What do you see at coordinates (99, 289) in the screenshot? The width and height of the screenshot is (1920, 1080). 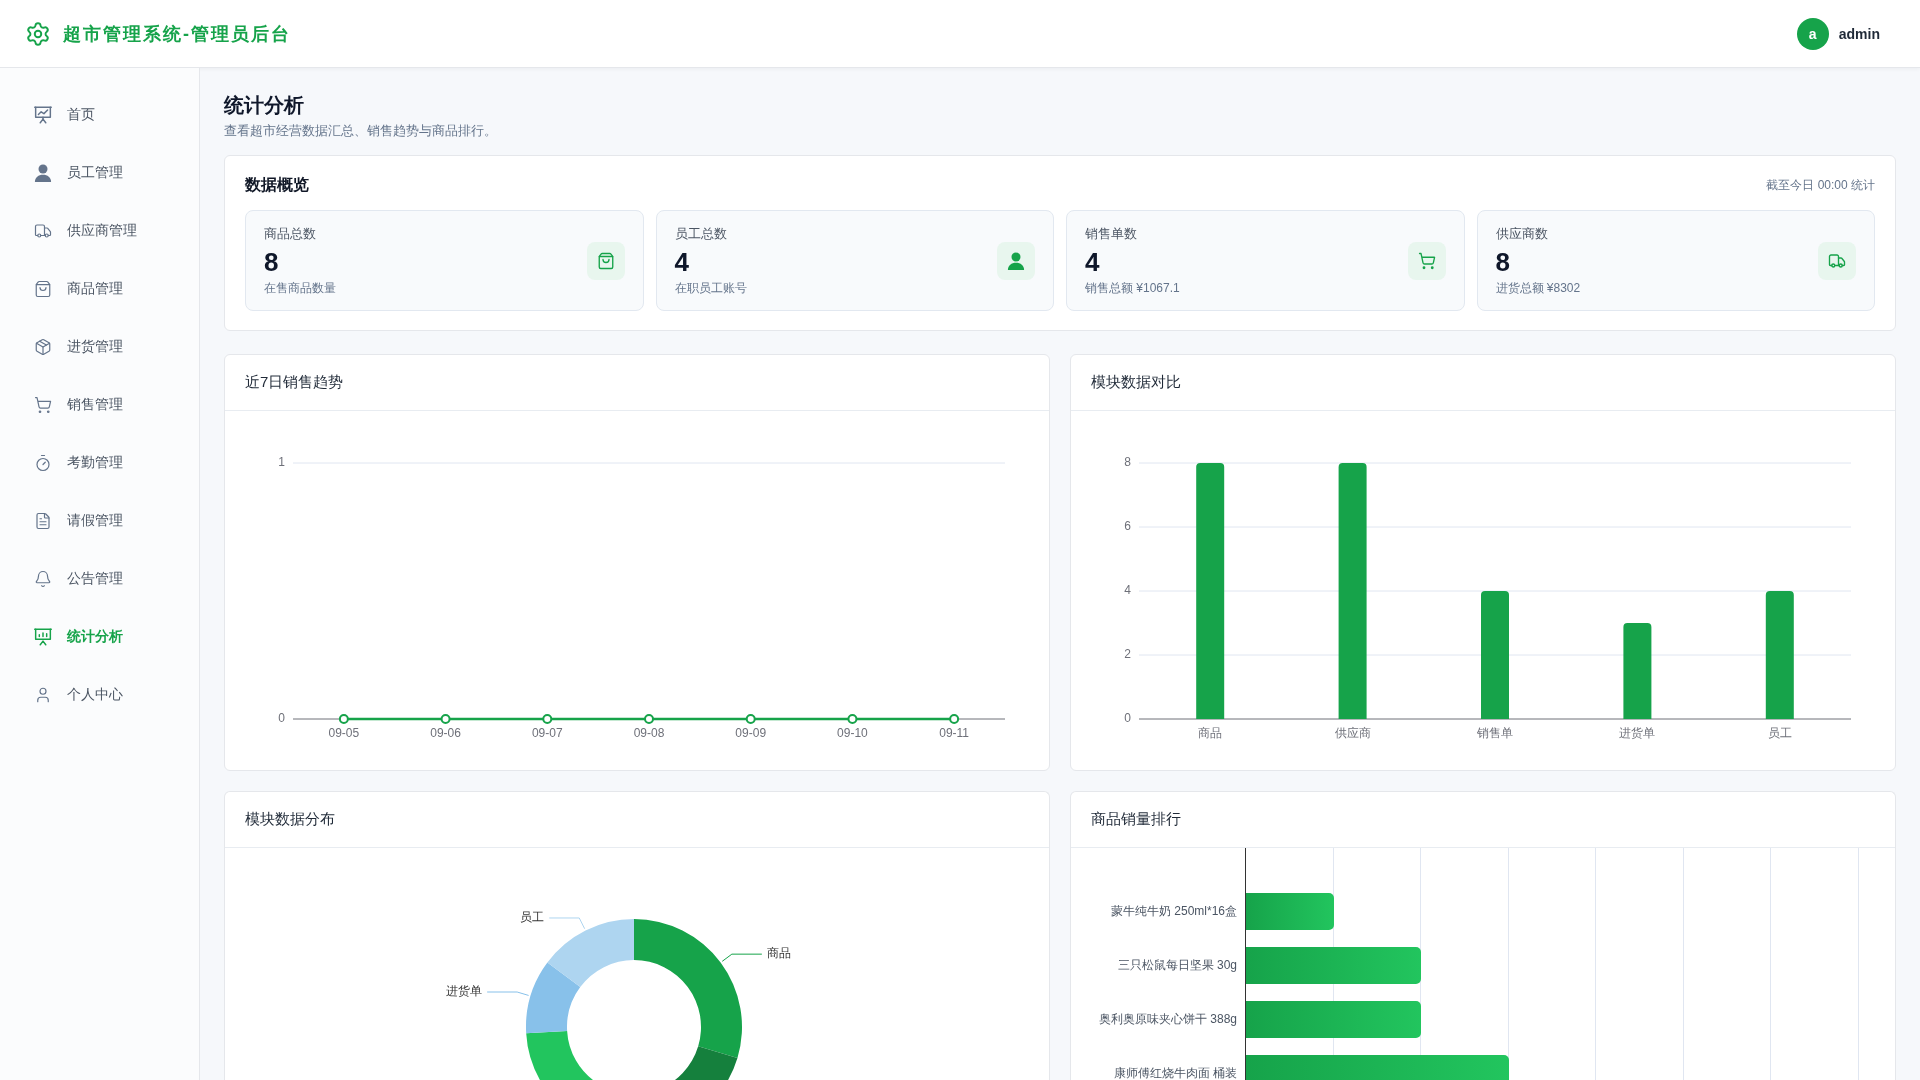 I see `sidebar-item: 商品管理` at bounding box center [99, 289].